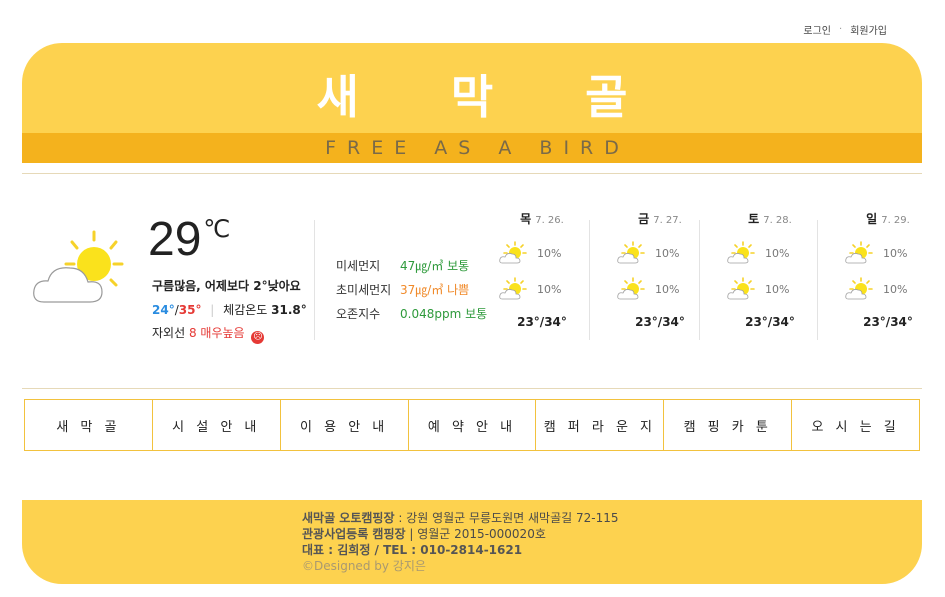  I want to click on weather-condition: 구름많음, 어제보다 2°낮아요, so click(226, 286).